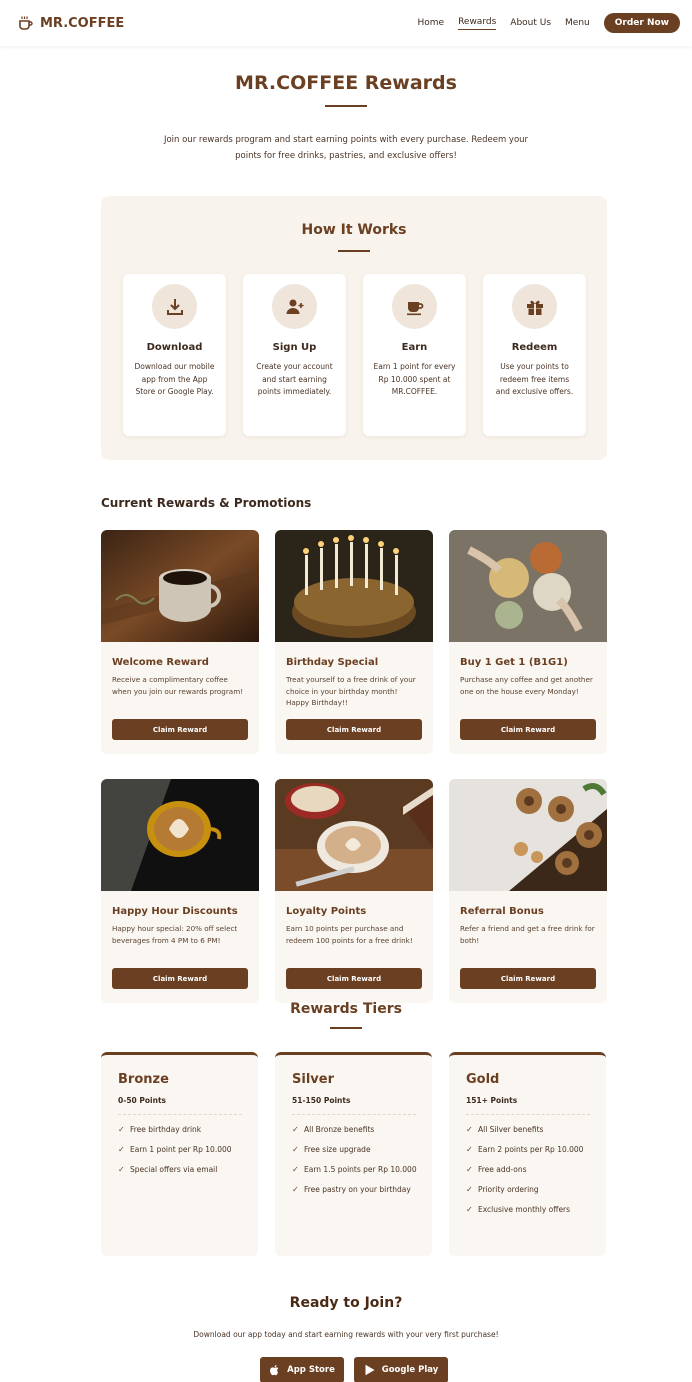  Describe the element at coordinates (430, 23) in the screenshot. I see `nav-home: Home` at that location.